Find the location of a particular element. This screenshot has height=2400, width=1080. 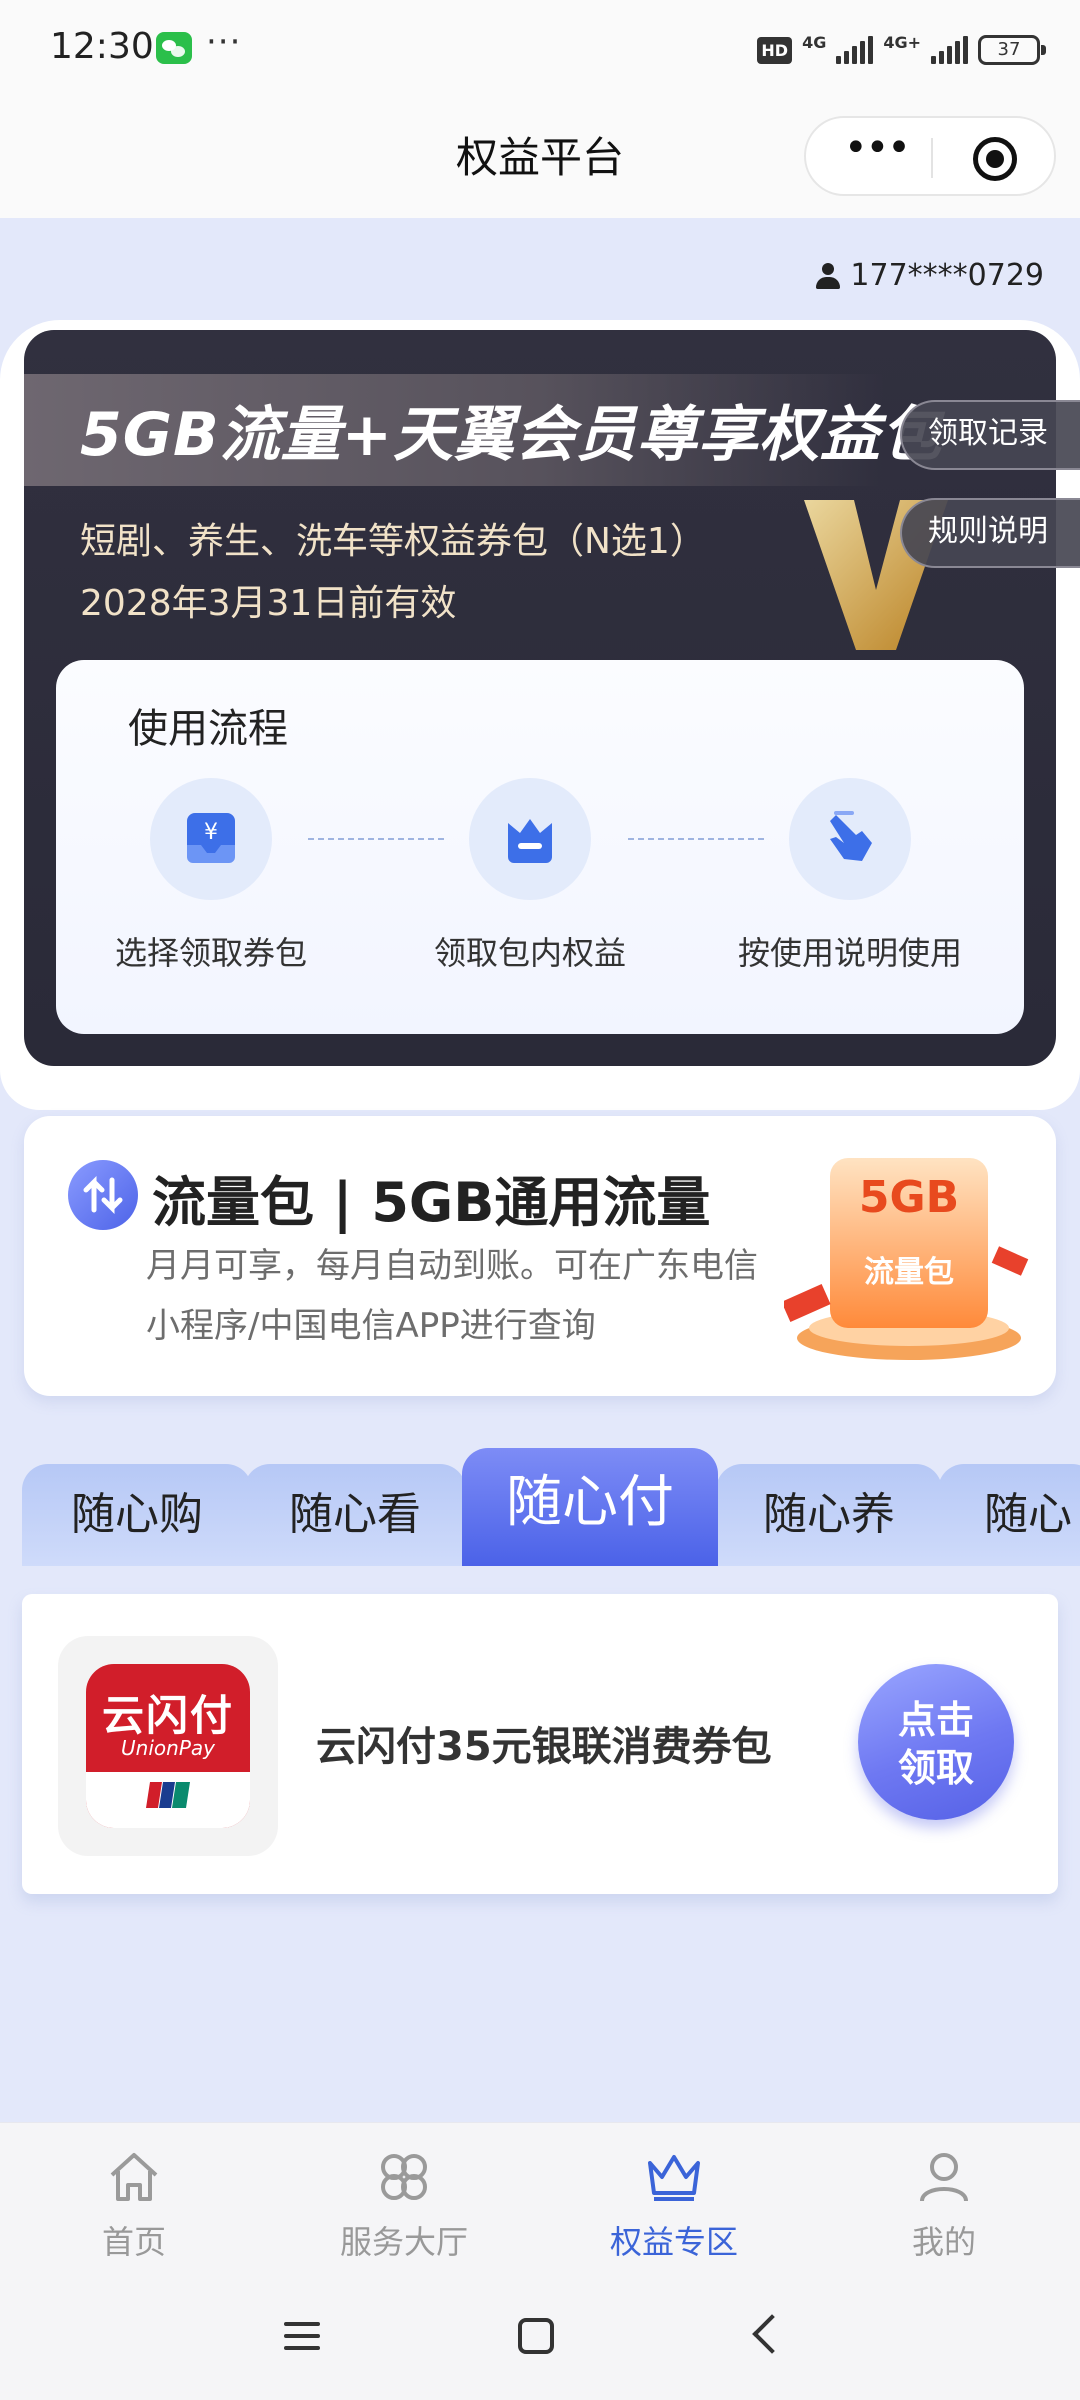

tab-suixin-more: 随心 is located at coordinates (1009, 1515).